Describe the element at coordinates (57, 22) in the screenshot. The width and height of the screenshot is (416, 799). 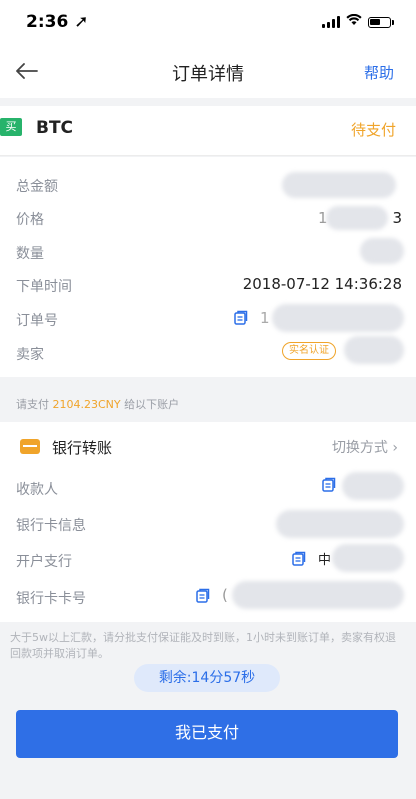
I see `status-time: 2:36 ➚` at that location.